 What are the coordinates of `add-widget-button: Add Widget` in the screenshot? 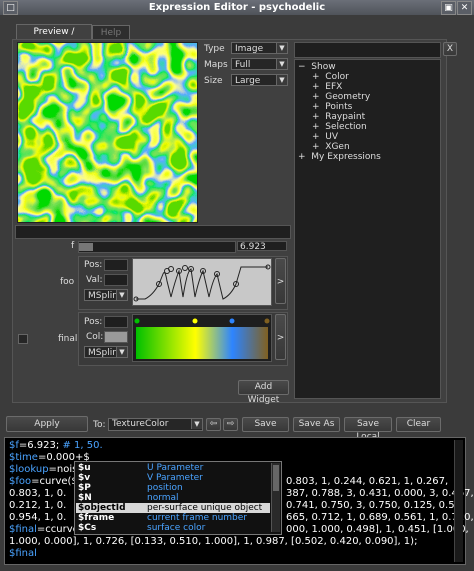 It's located at (263, 392).